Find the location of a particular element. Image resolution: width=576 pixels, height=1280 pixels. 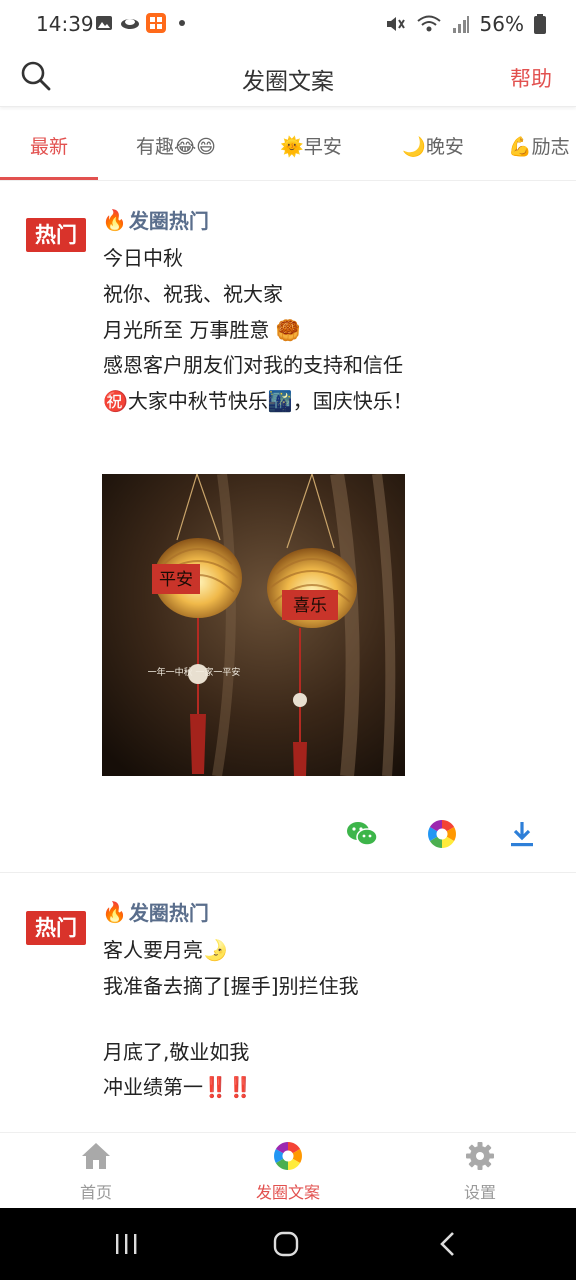

post-line: 月底了,敬业如我 is located at coordinates (176, 1051).